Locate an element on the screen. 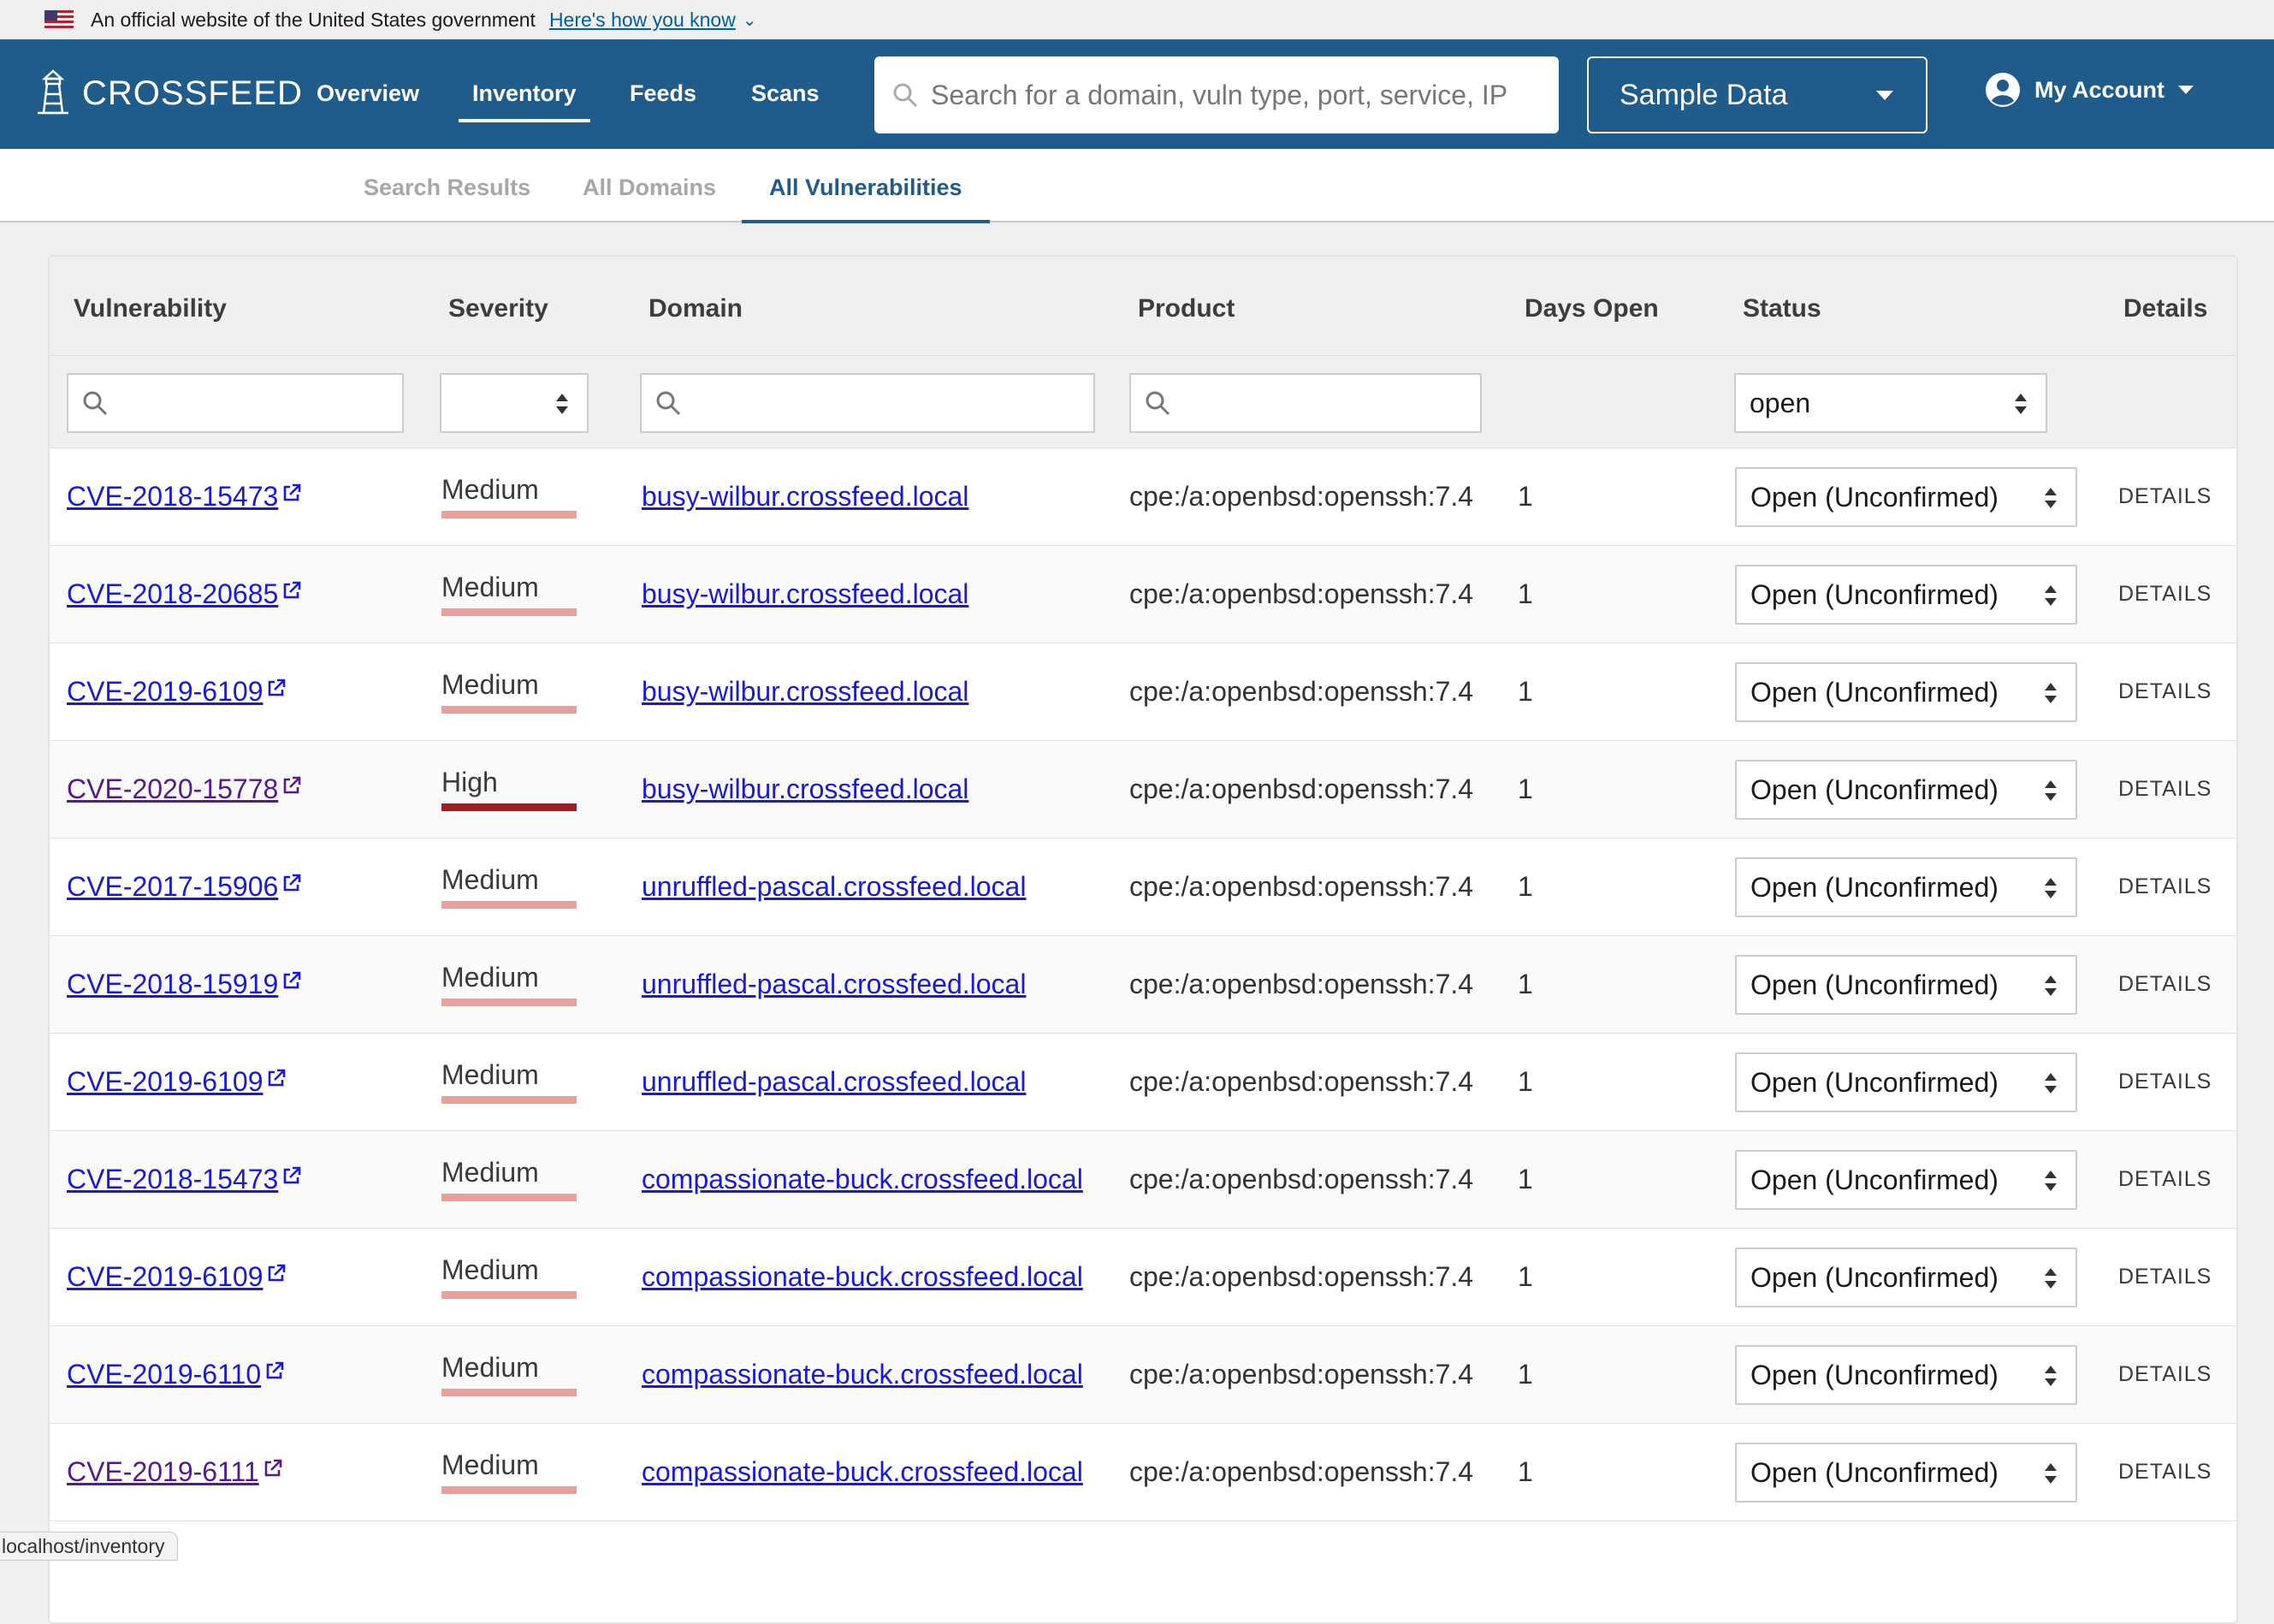 The height and width of the screenshot is (1624, 2274). severity-filter-select is located at coordinates (514, 403).